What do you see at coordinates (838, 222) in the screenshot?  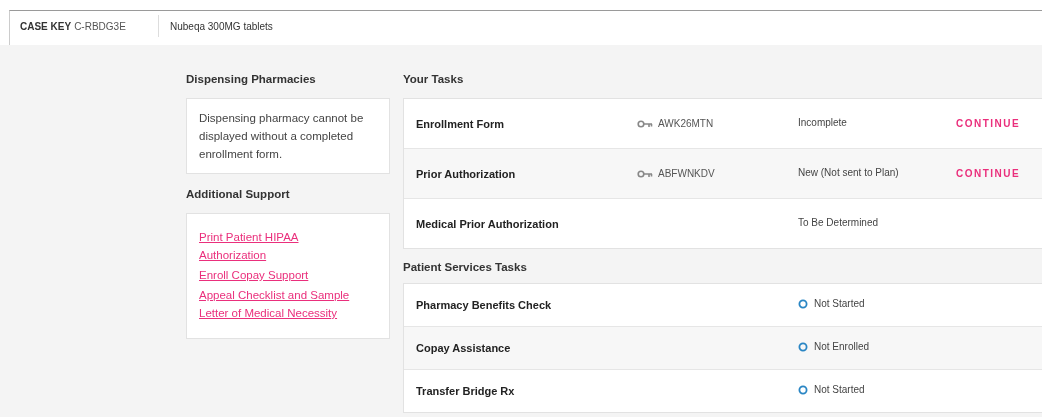 I see `task-status: To Be Determined` at bounding box center [838, 222].